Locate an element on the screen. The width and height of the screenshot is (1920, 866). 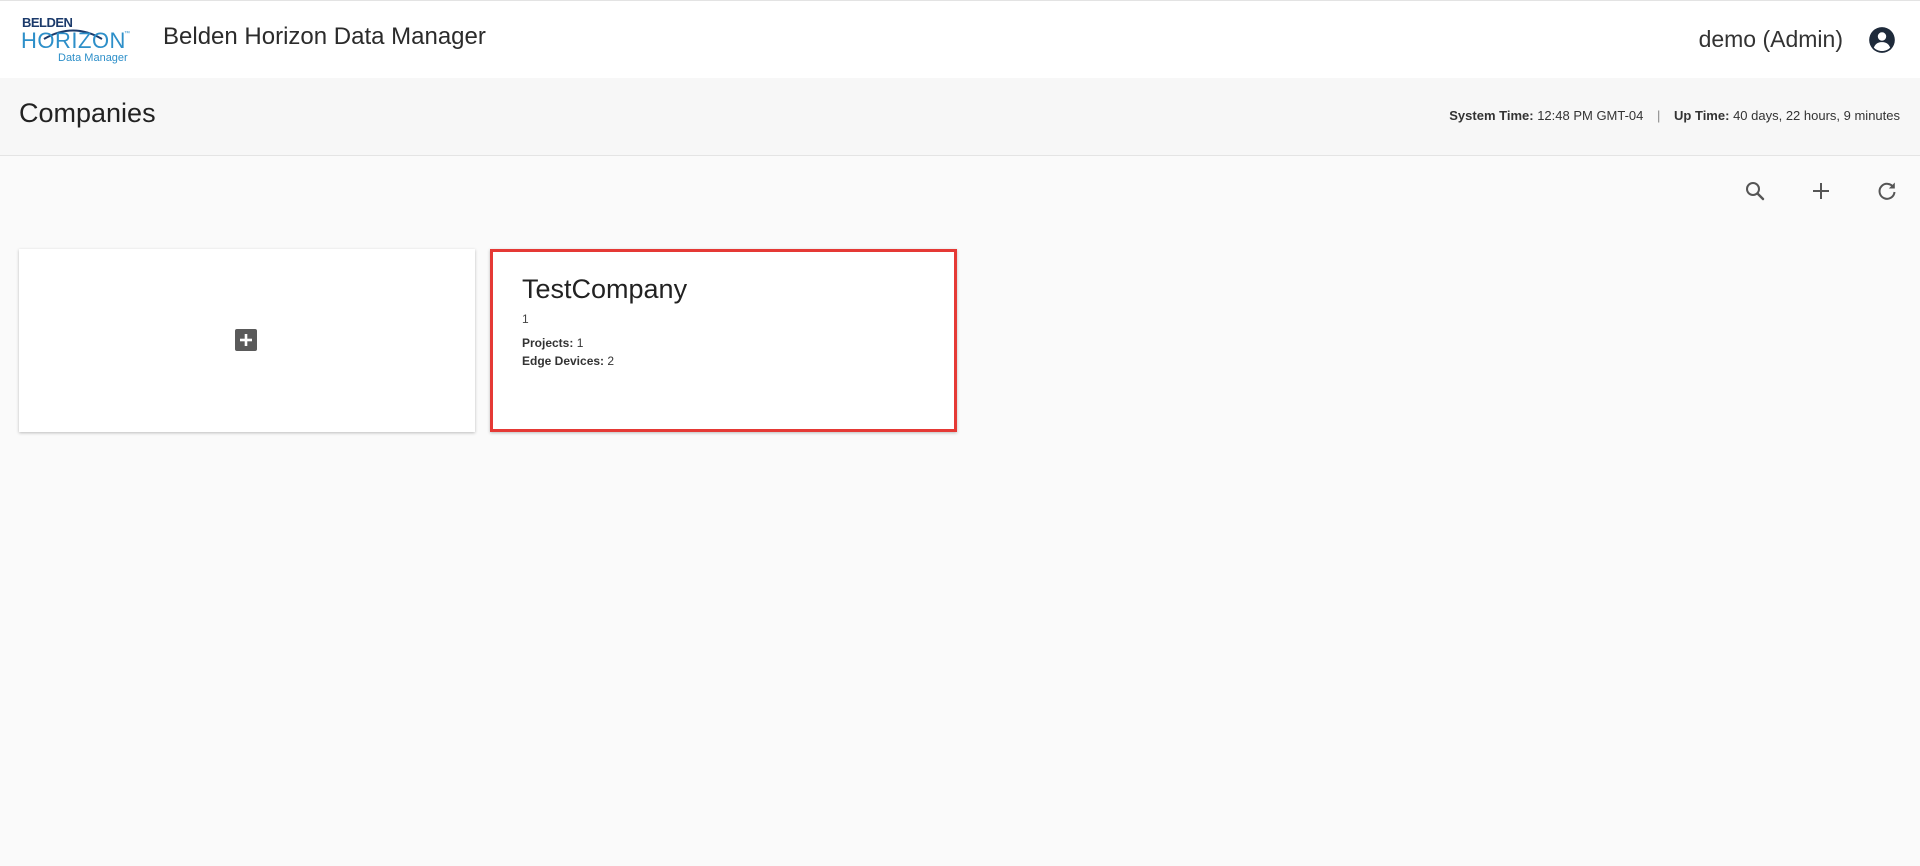
up-time-label: Up Time: is located at coordinates (1702, 115).